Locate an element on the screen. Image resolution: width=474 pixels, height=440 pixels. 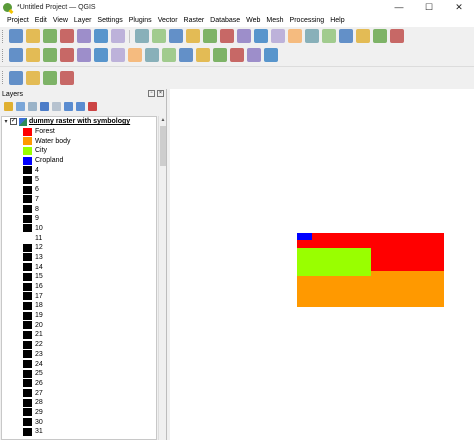
menu-layer: Layer is located at coordinates (83, 20).